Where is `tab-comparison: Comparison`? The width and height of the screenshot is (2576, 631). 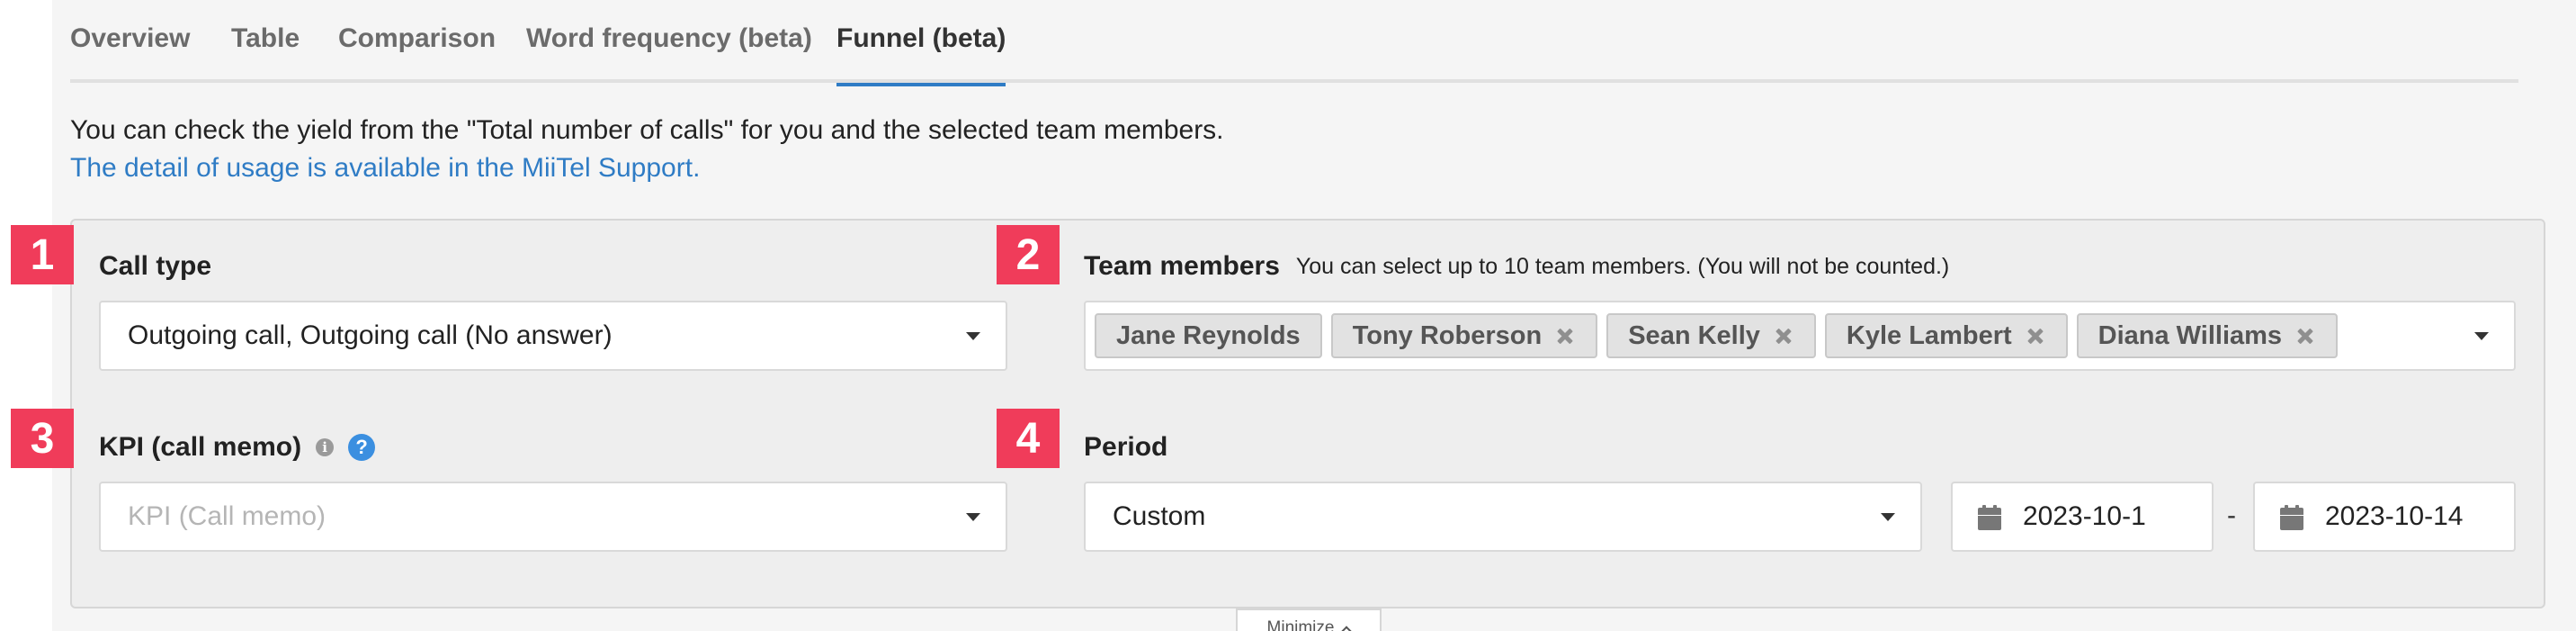
tab-comparison: Comparison is located at coordinates (417, 53).